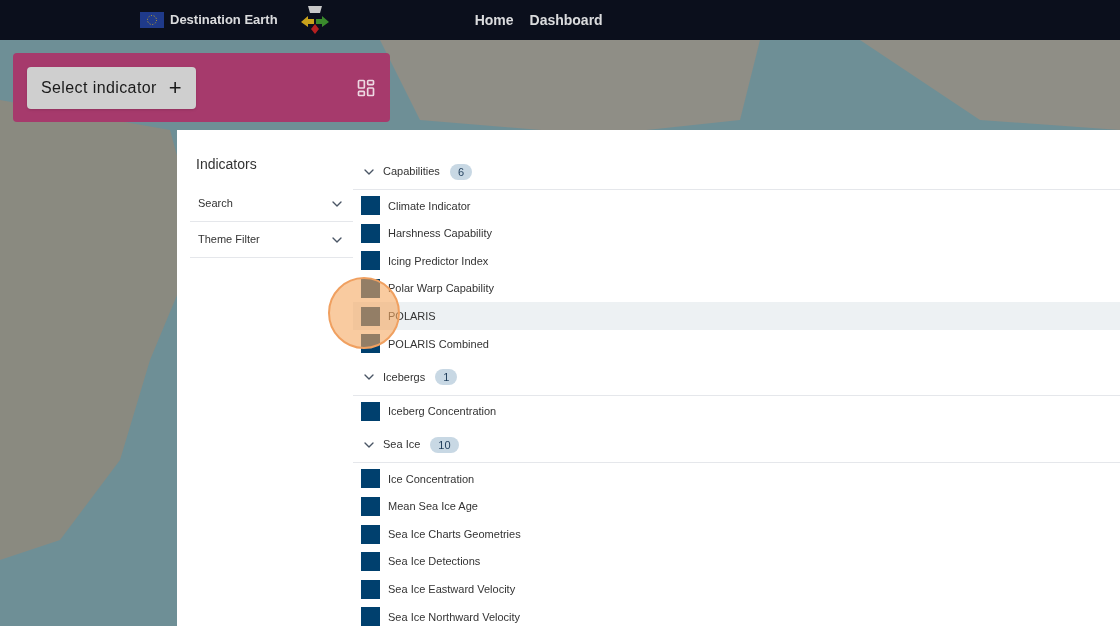  Describe the element at coordinates (444, 444) in the screenshot. I see `count-badge: 10` at that location.